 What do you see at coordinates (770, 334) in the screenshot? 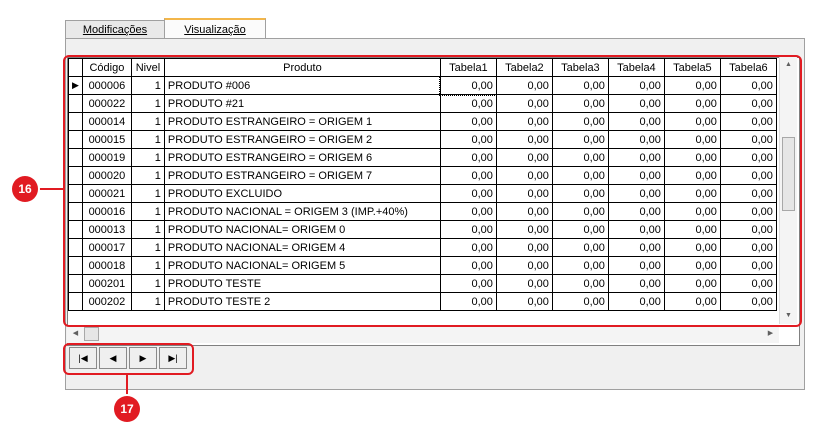
I see `scroll-right-arrow-icon: ▶` at bounding box center [770, 334].